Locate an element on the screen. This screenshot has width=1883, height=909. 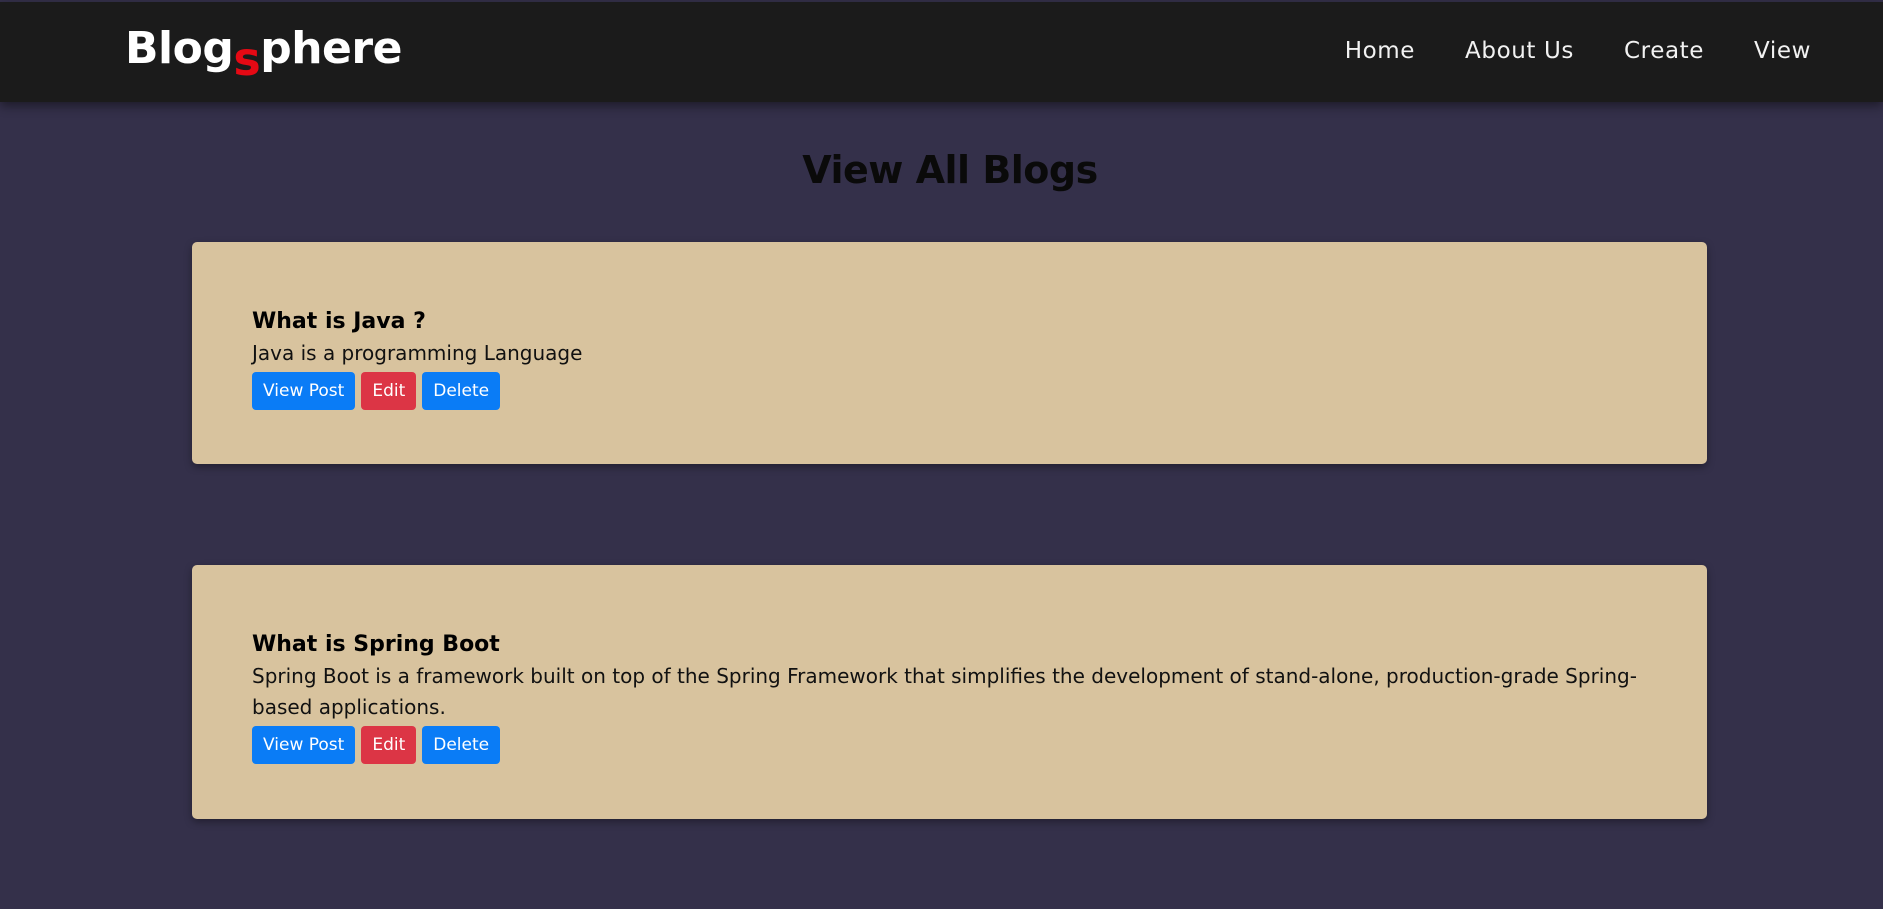
nav-link-create: Create is located at coordinates (1664, 51).